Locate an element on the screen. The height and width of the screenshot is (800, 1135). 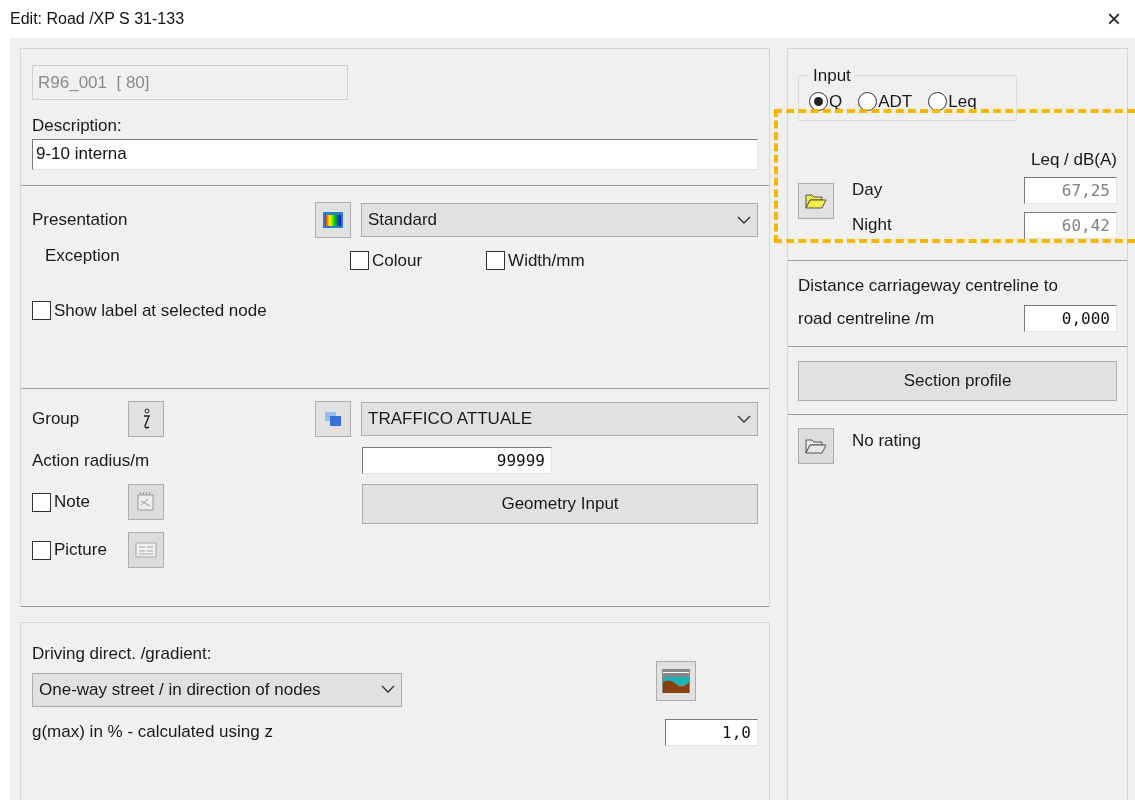
section-profile-button: Section profile is located at coordinates (957, 380).